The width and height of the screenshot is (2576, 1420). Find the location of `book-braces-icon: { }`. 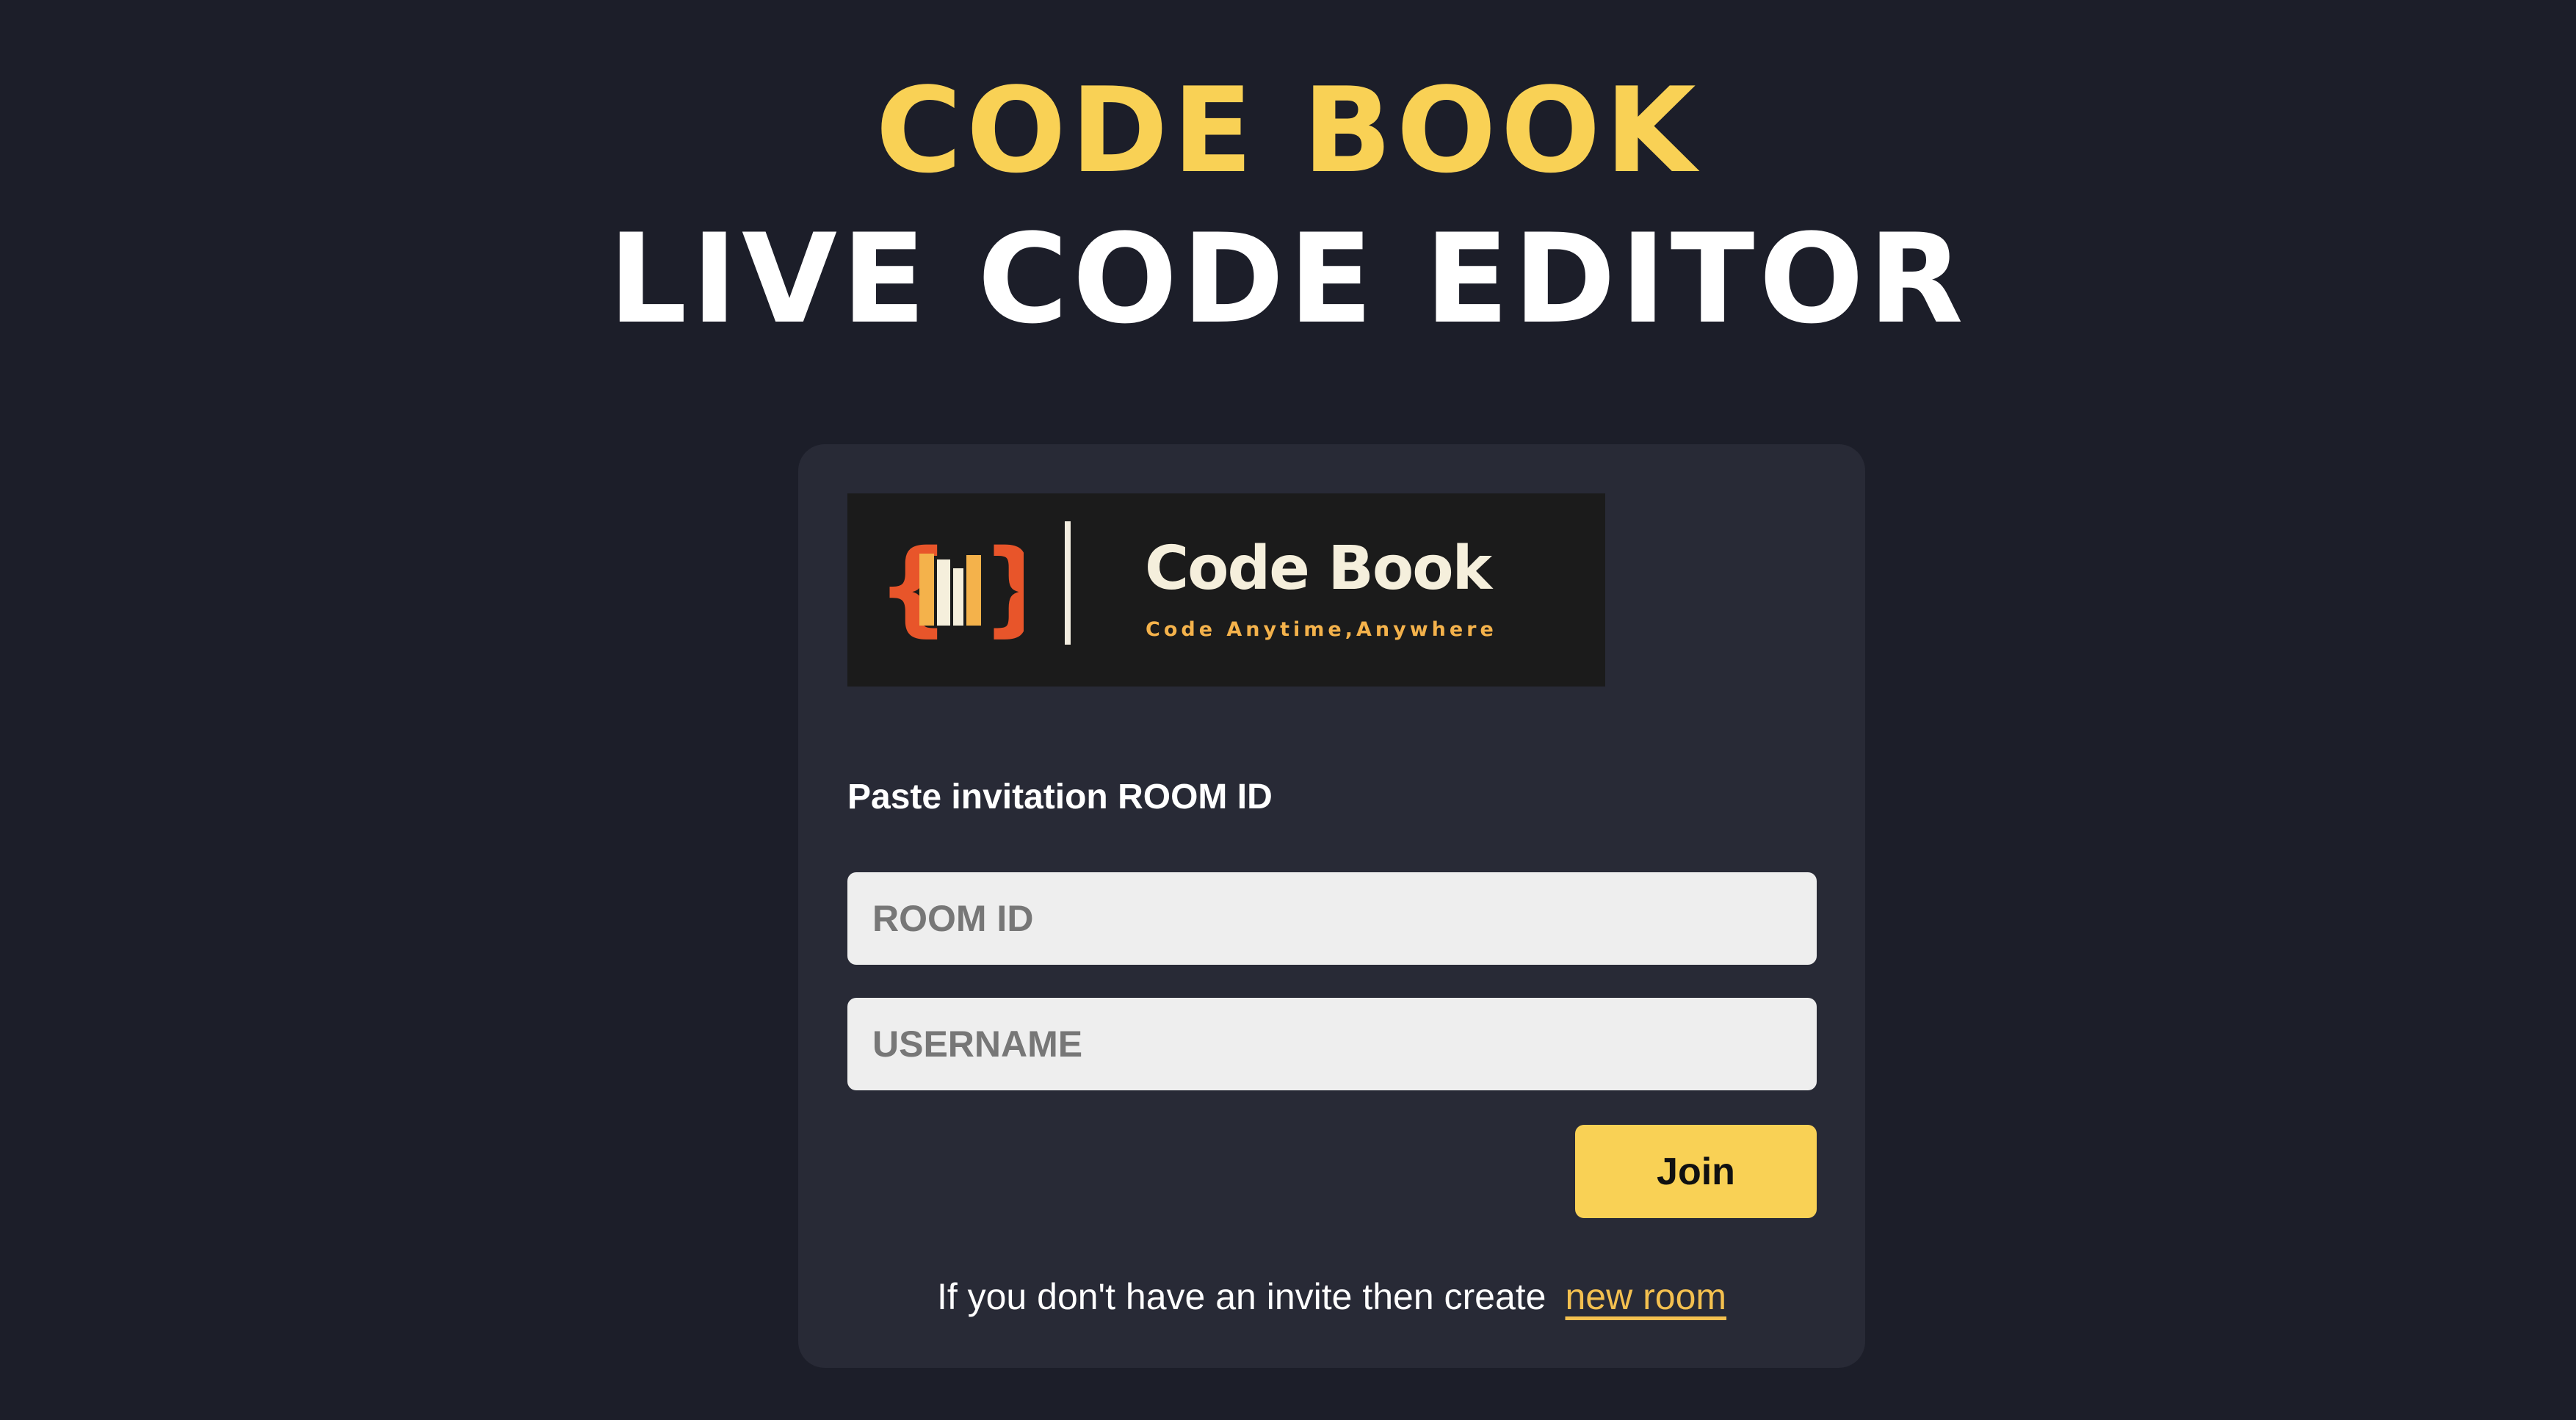

book-braces-icon: { } is located at coordinates (950, 590).